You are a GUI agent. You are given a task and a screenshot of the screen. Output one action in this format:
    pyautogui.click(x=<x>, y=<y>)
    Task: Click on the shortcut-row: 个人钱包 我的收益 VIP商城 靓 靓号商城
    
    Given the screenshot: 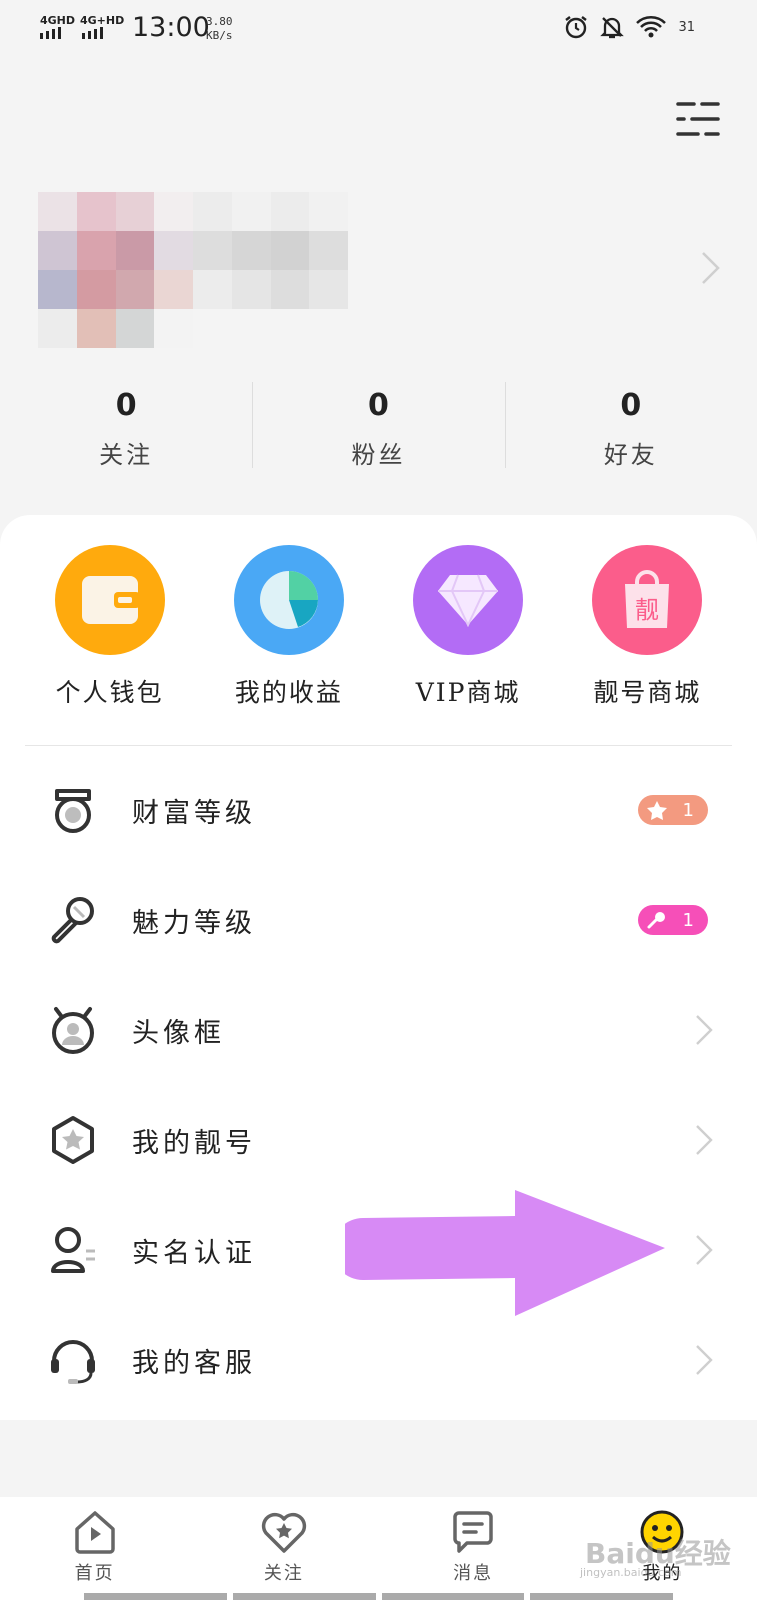 What is the action you would take?
    pyautogui.click(x=378, y=627)
    